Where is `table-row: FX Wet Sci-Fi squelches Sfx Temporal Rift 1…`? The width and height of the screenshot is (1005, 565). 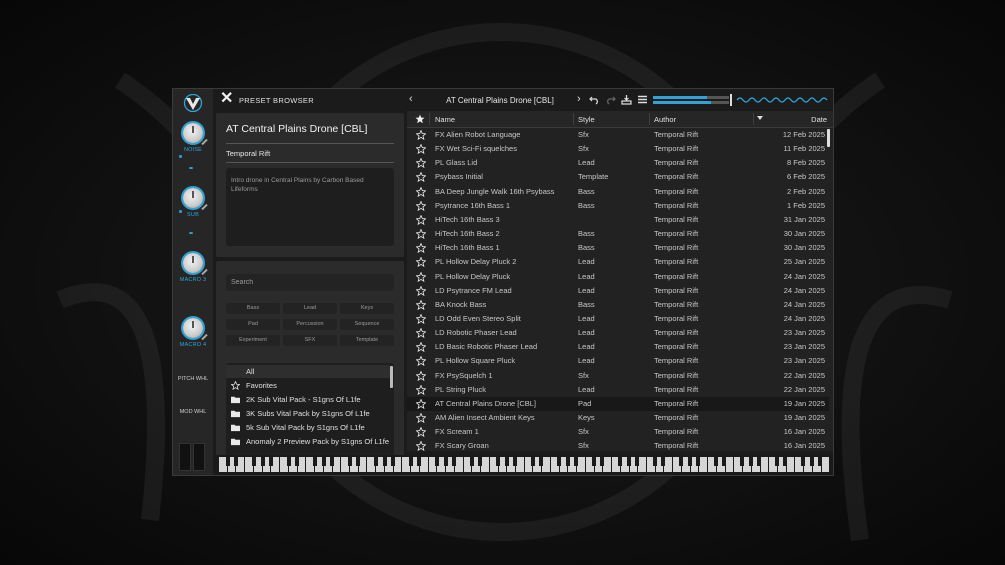
table-row: FX Wet Sci-Fi squelches Sfx Temporal Rift 1… is located at coordinates (618, 149).